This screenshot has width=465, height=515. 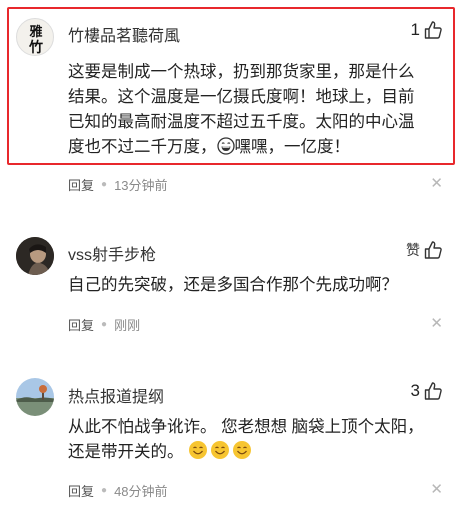 What do you see at coordinates (127, 325) in the screenshot?
I see `timestamp: 刚刚` at bounding box center [127, 325].